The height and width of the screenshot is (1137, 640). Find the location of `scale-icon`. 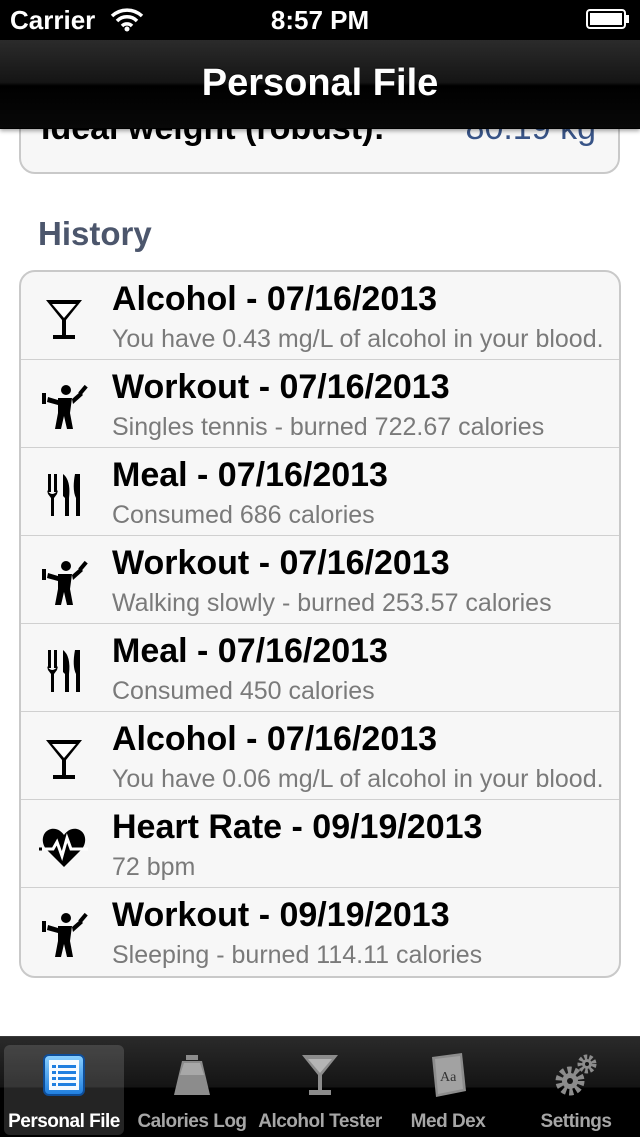

scale-icon is located at coordinates (192, 1075).